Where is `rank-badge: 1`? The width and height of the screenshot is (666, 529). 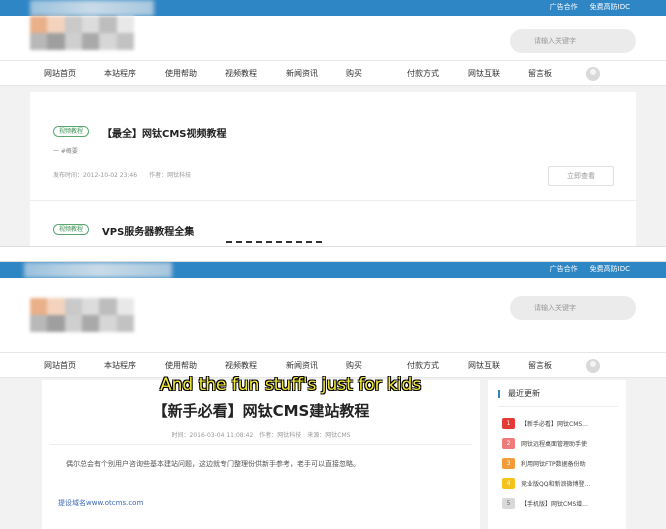
rank-badge: 1 is located at coordinates (508, 423).